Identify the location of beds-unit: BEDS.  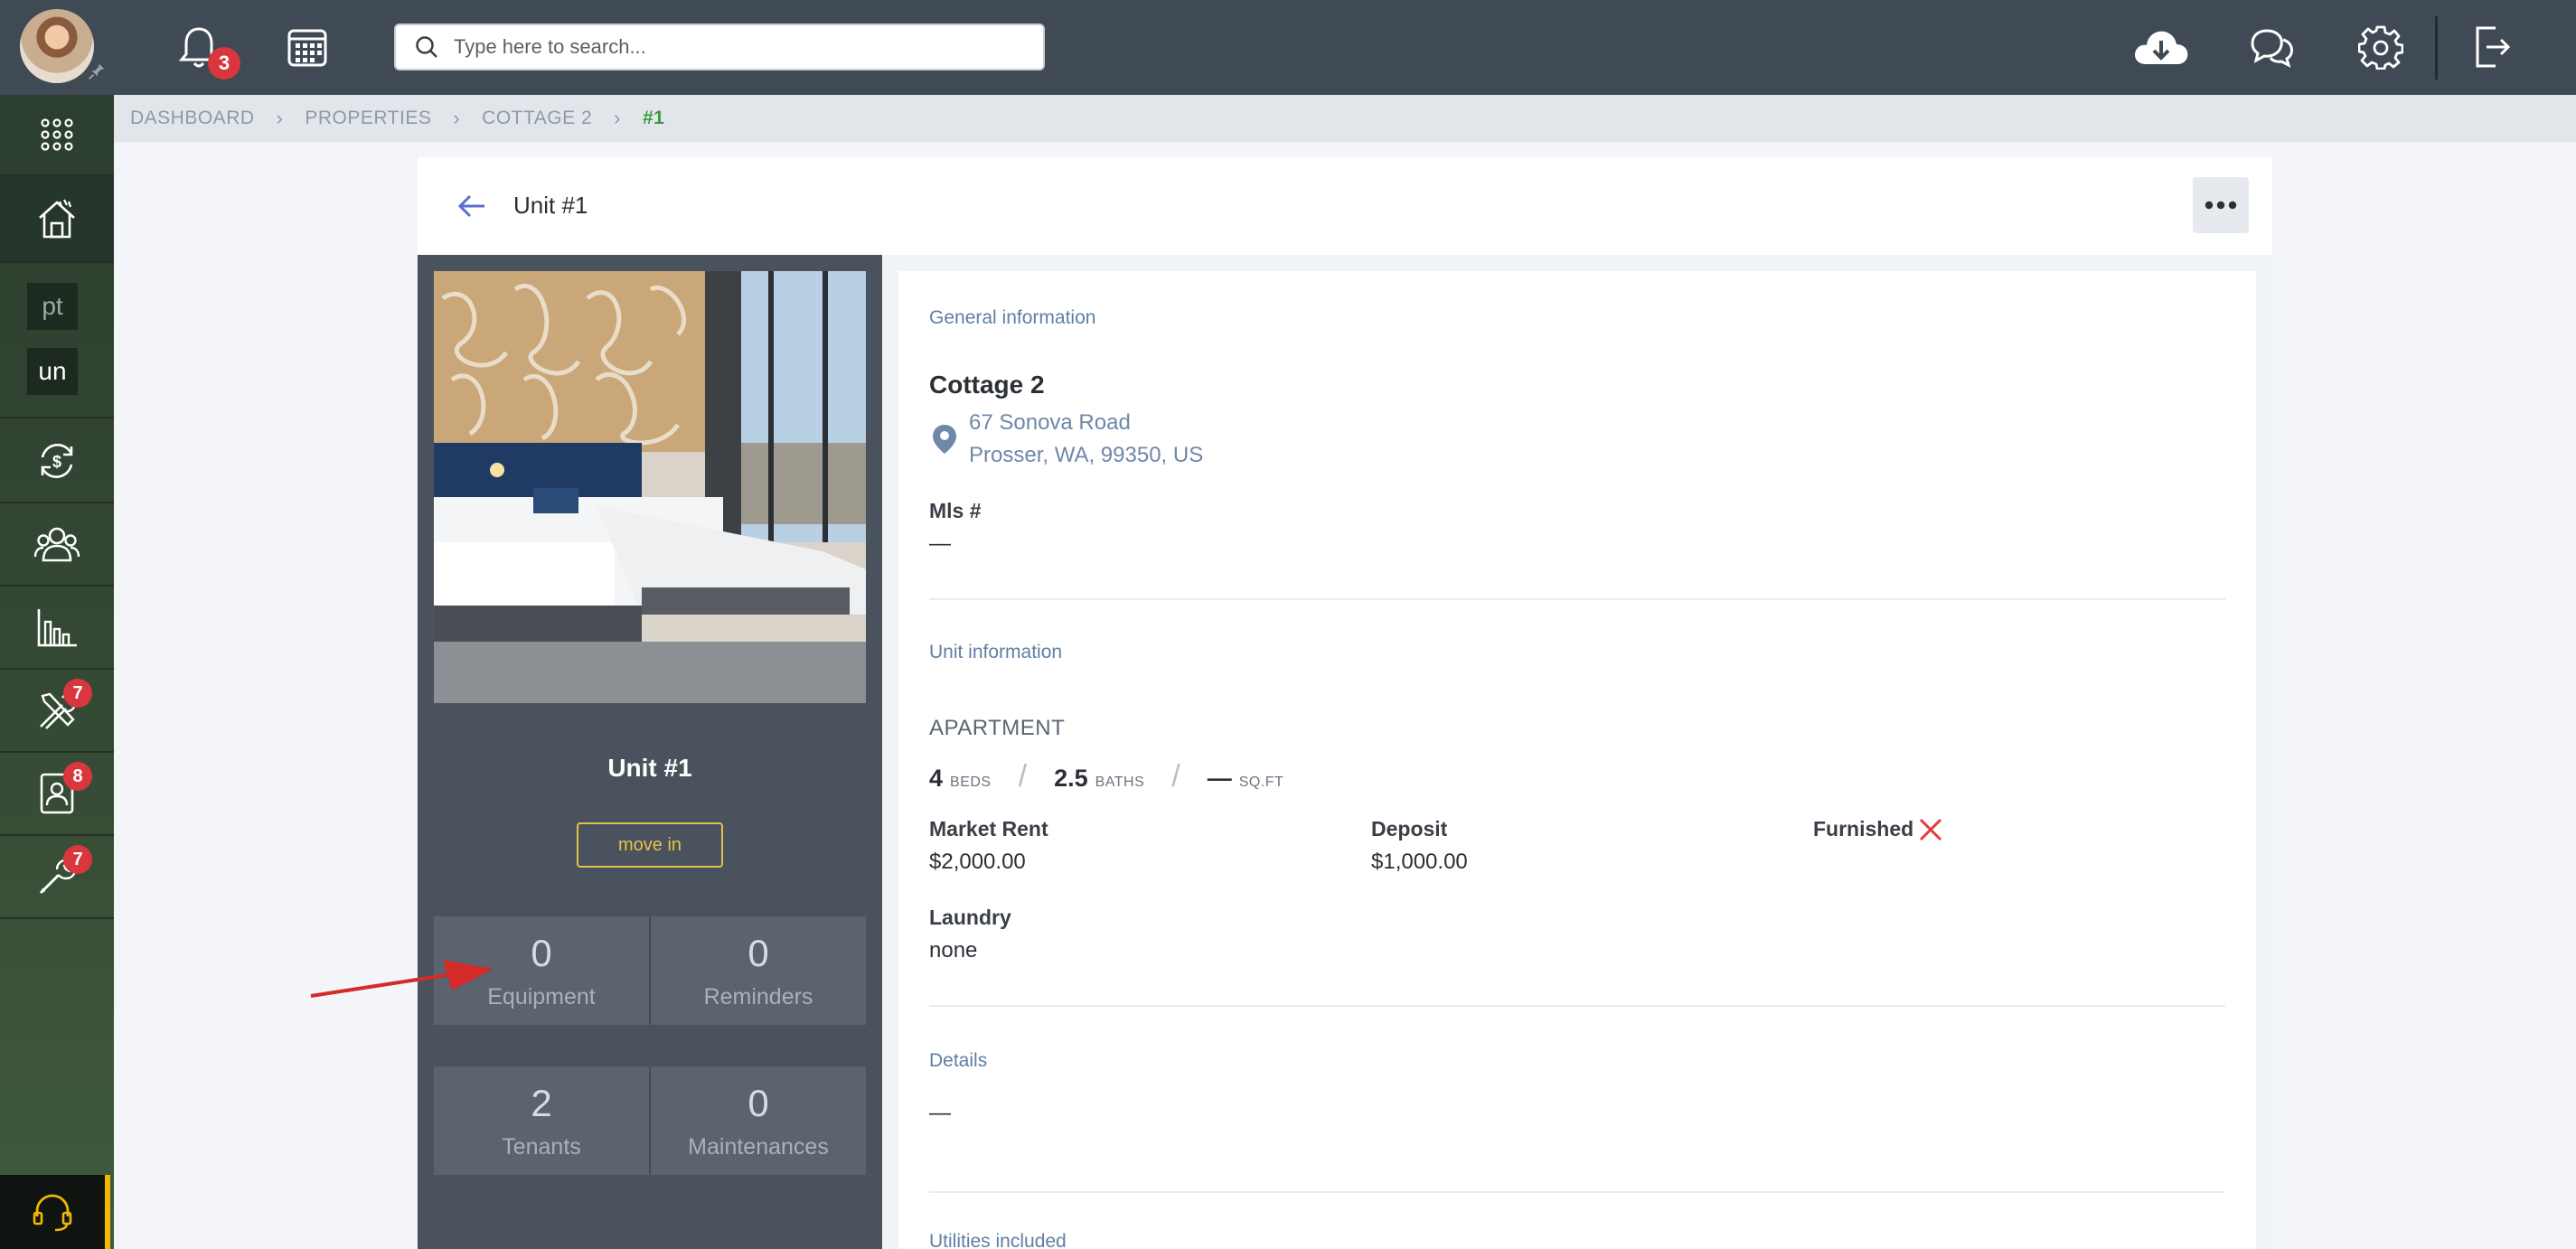
(971, 782).